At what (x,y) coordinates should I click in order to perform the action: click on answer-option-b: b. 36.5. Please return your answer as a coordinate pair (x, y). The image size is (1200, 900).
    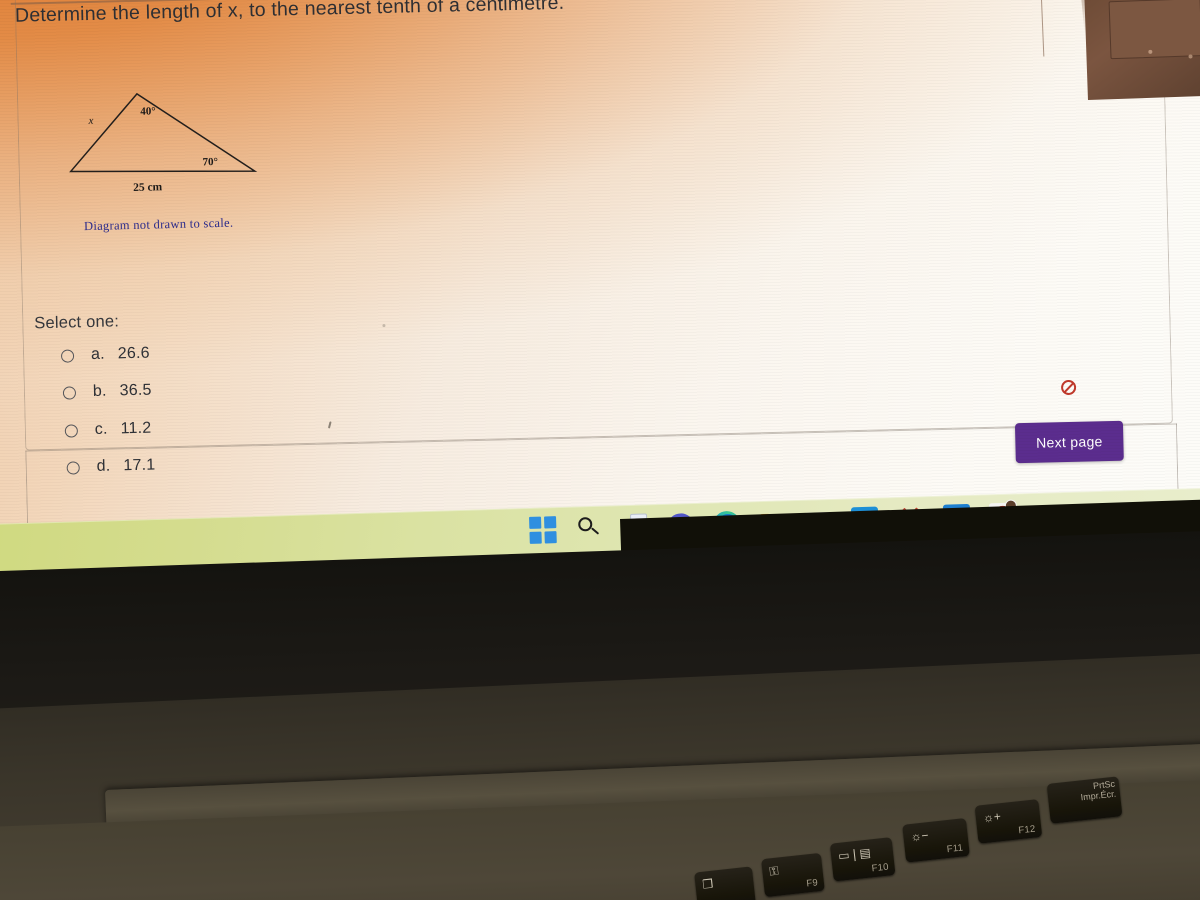
    Looking at the image, I should click on (107, 391).